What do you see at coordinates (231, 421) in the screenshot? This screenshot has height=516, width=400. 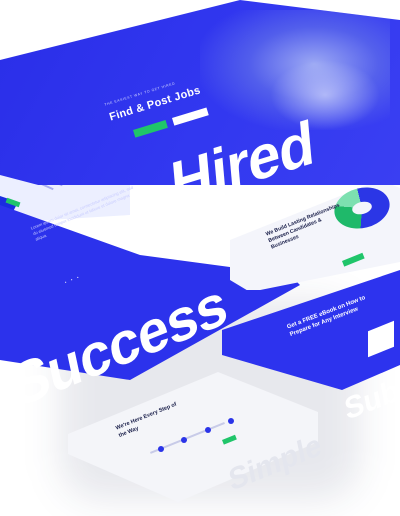 I see `step-4-icon` at bounding box center [231, 421].